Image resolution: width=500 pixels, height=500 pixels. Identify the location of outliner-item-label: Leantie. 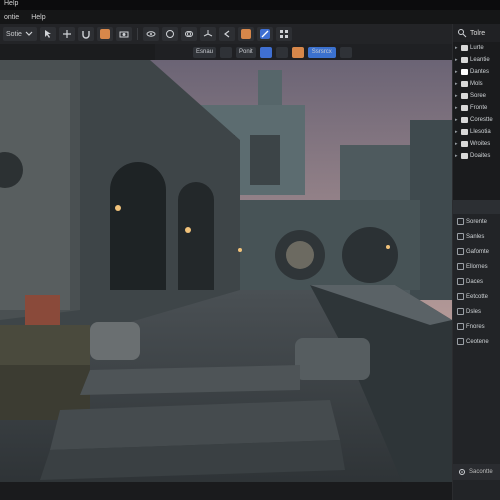
(480, 60).